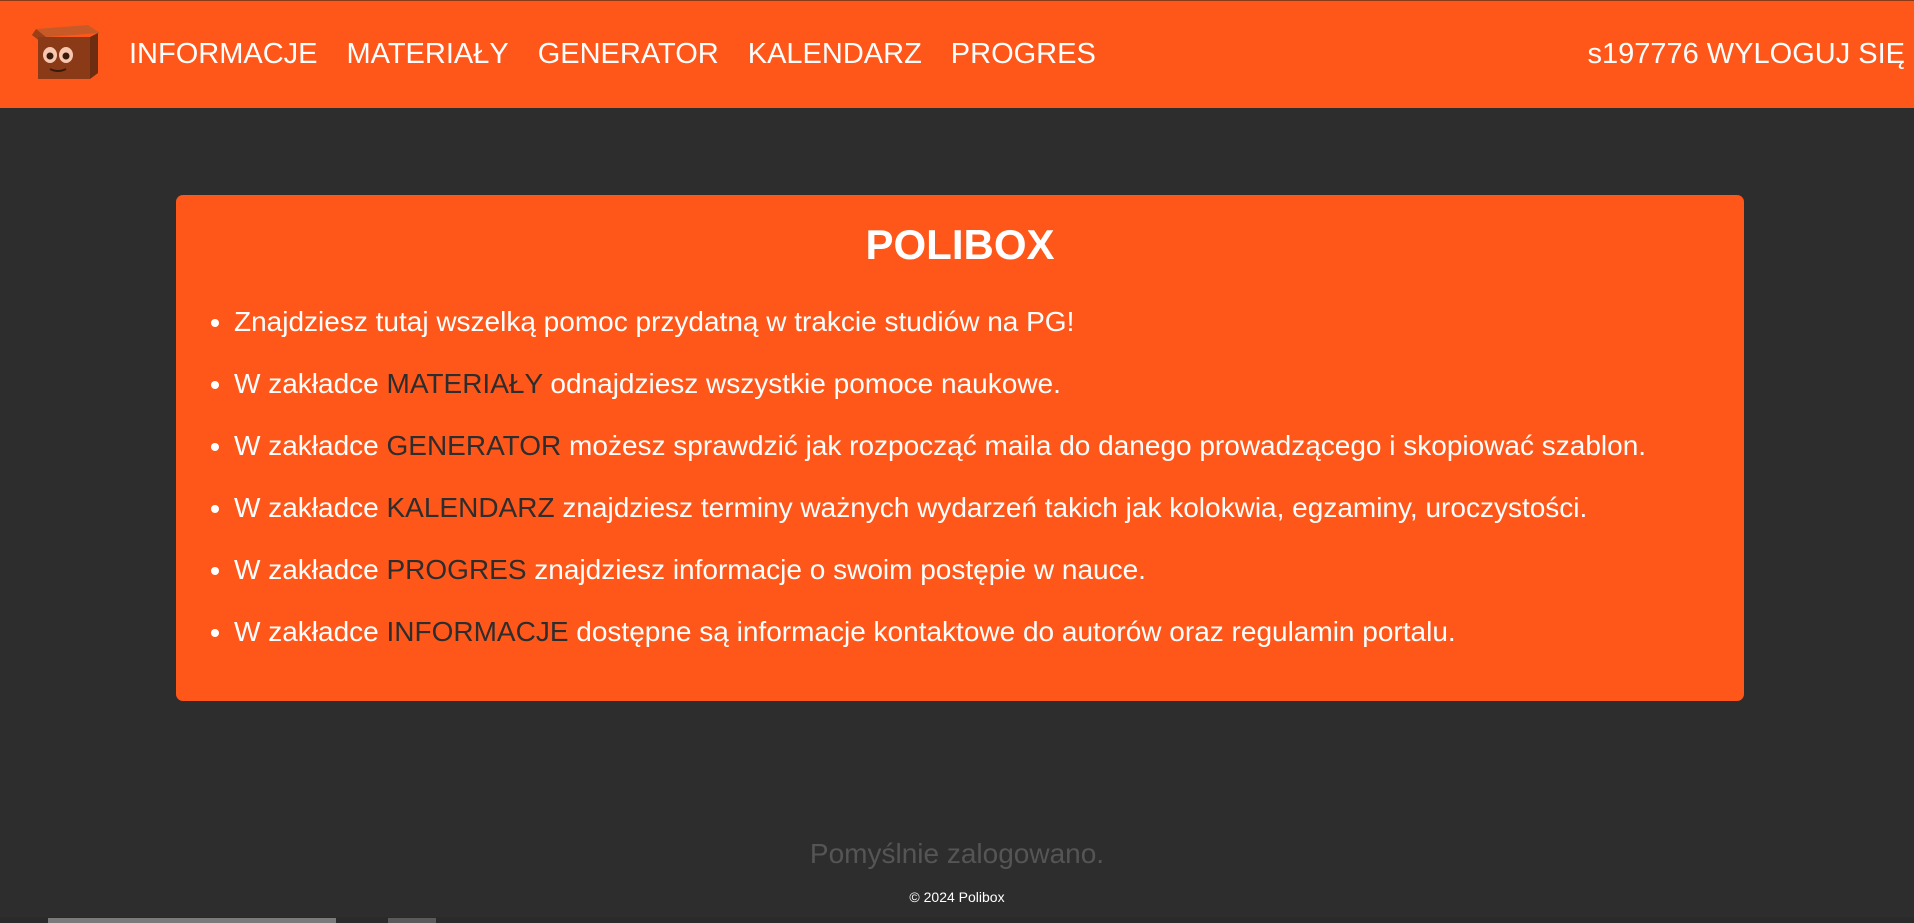  Describe the element at coordinates (192, 920) in the screenshot. I see `scrollbar-thumb` at that location.